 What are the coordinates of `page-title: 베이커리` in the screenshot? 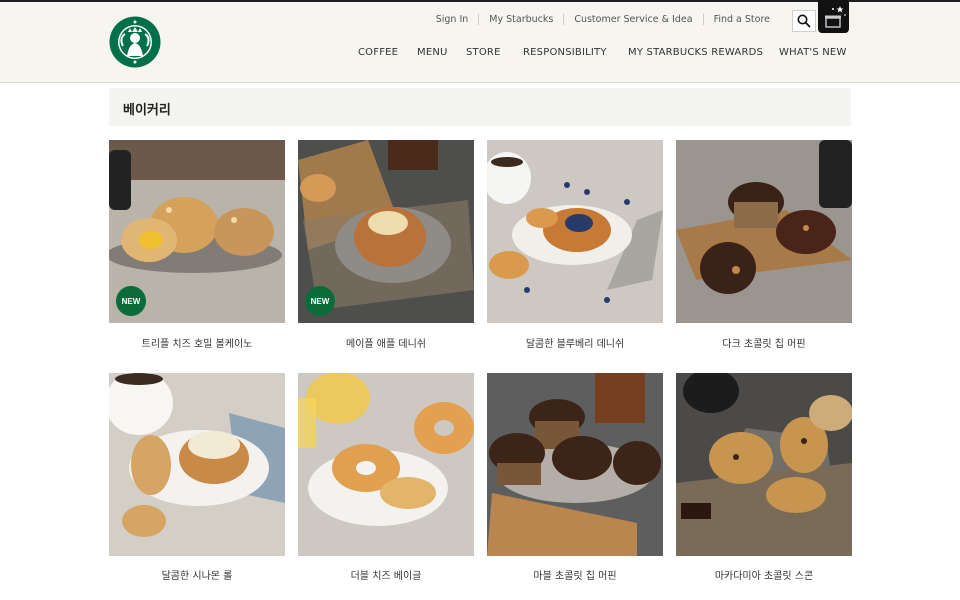 It's located at (147, 110).